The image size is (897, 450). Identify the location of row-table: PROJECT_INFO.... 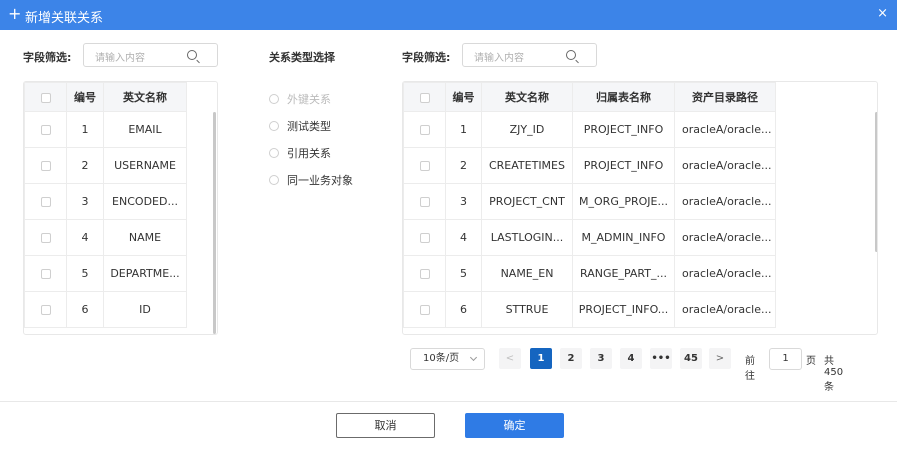
(623, 309).